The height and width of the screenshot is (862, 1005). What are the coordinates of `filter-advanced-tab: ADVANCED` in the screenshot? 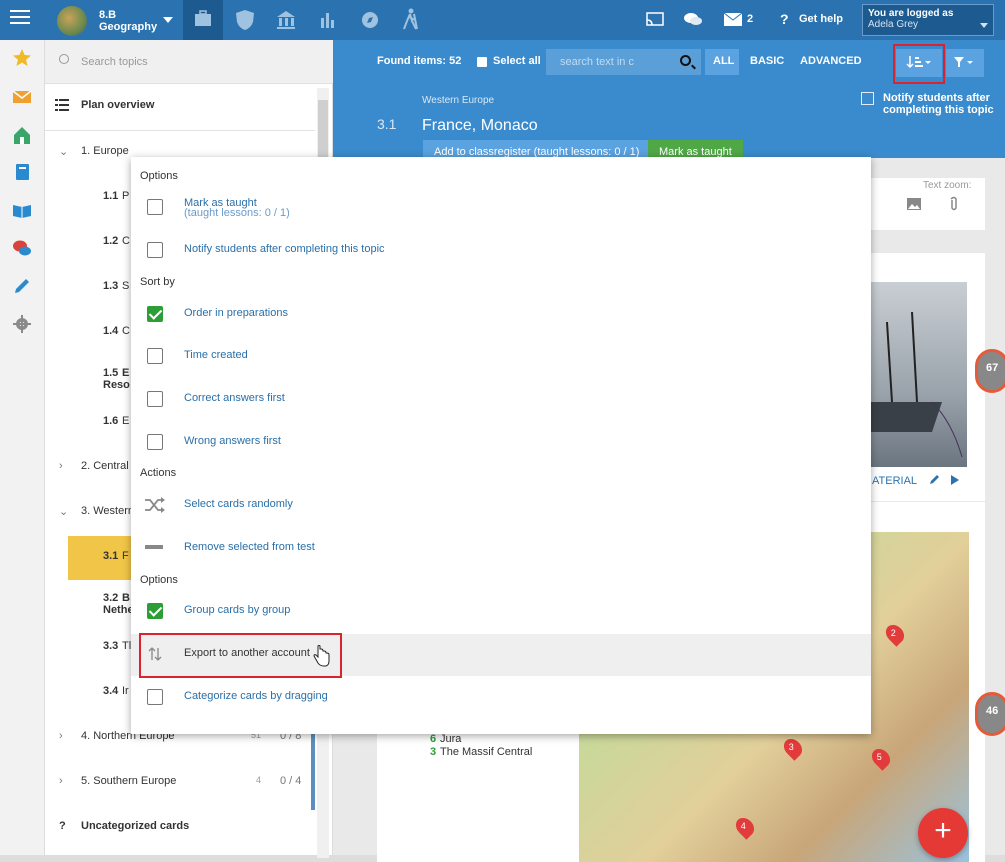 It's located at (831, 61).